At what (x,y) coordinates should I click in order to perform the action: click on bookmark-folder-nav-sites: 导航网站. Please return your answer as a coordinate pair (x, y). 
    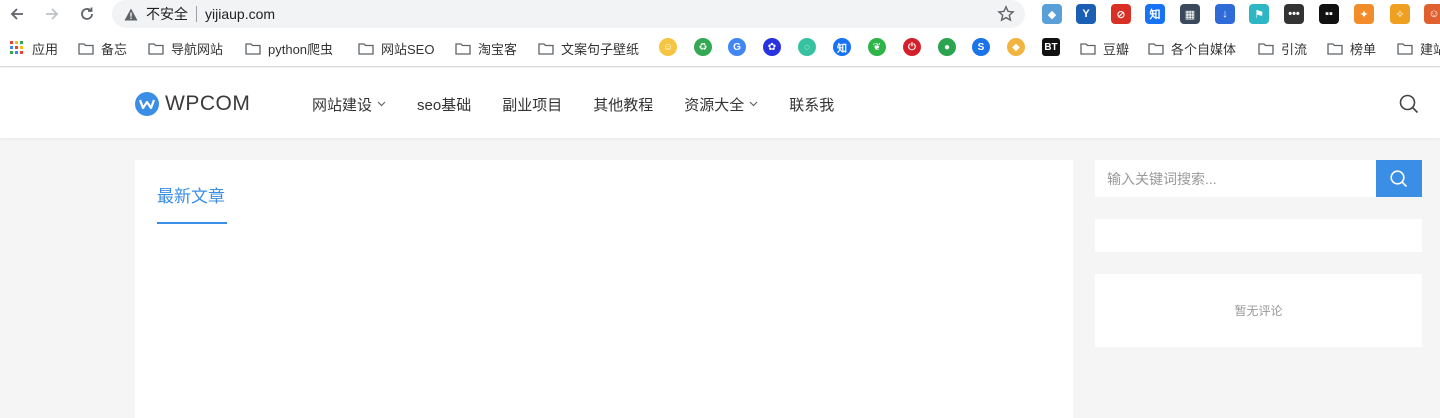
    Looking at the image, I should click on (185, 48).